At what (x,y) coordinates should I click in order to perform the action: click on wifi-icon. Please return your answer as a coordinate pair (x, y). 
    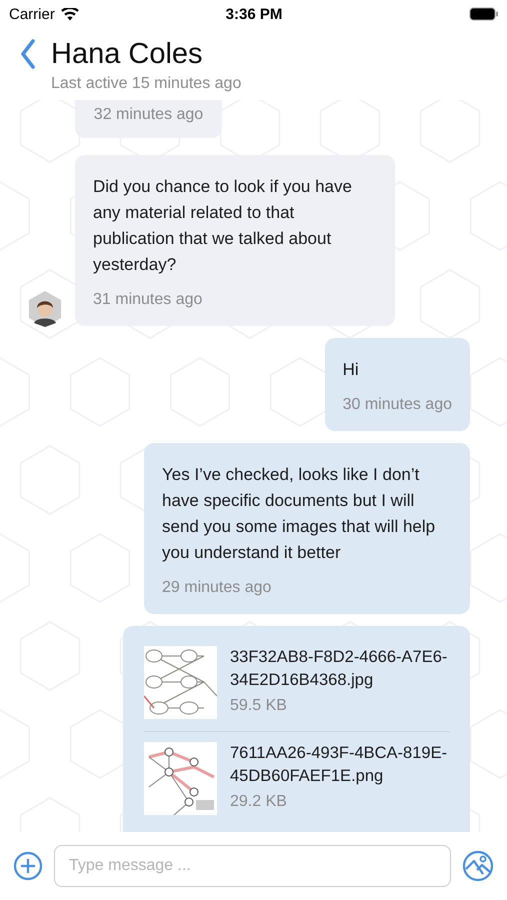
    Looking at the image, I should click on (69, 14).